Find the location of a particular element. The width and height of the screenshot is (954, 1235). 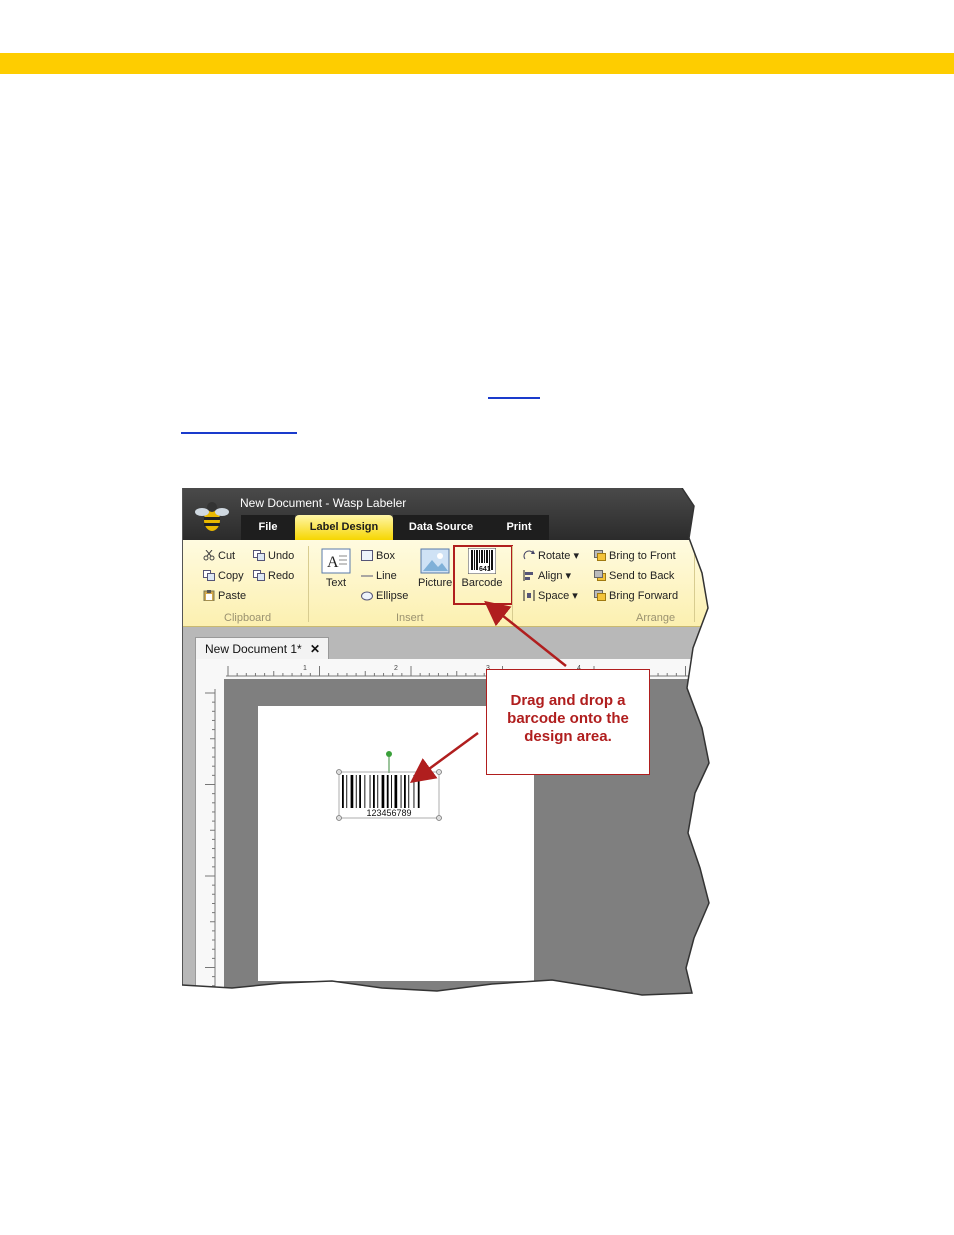

bring-forward-button: Bring Forward is located at coordinates (636, 596).